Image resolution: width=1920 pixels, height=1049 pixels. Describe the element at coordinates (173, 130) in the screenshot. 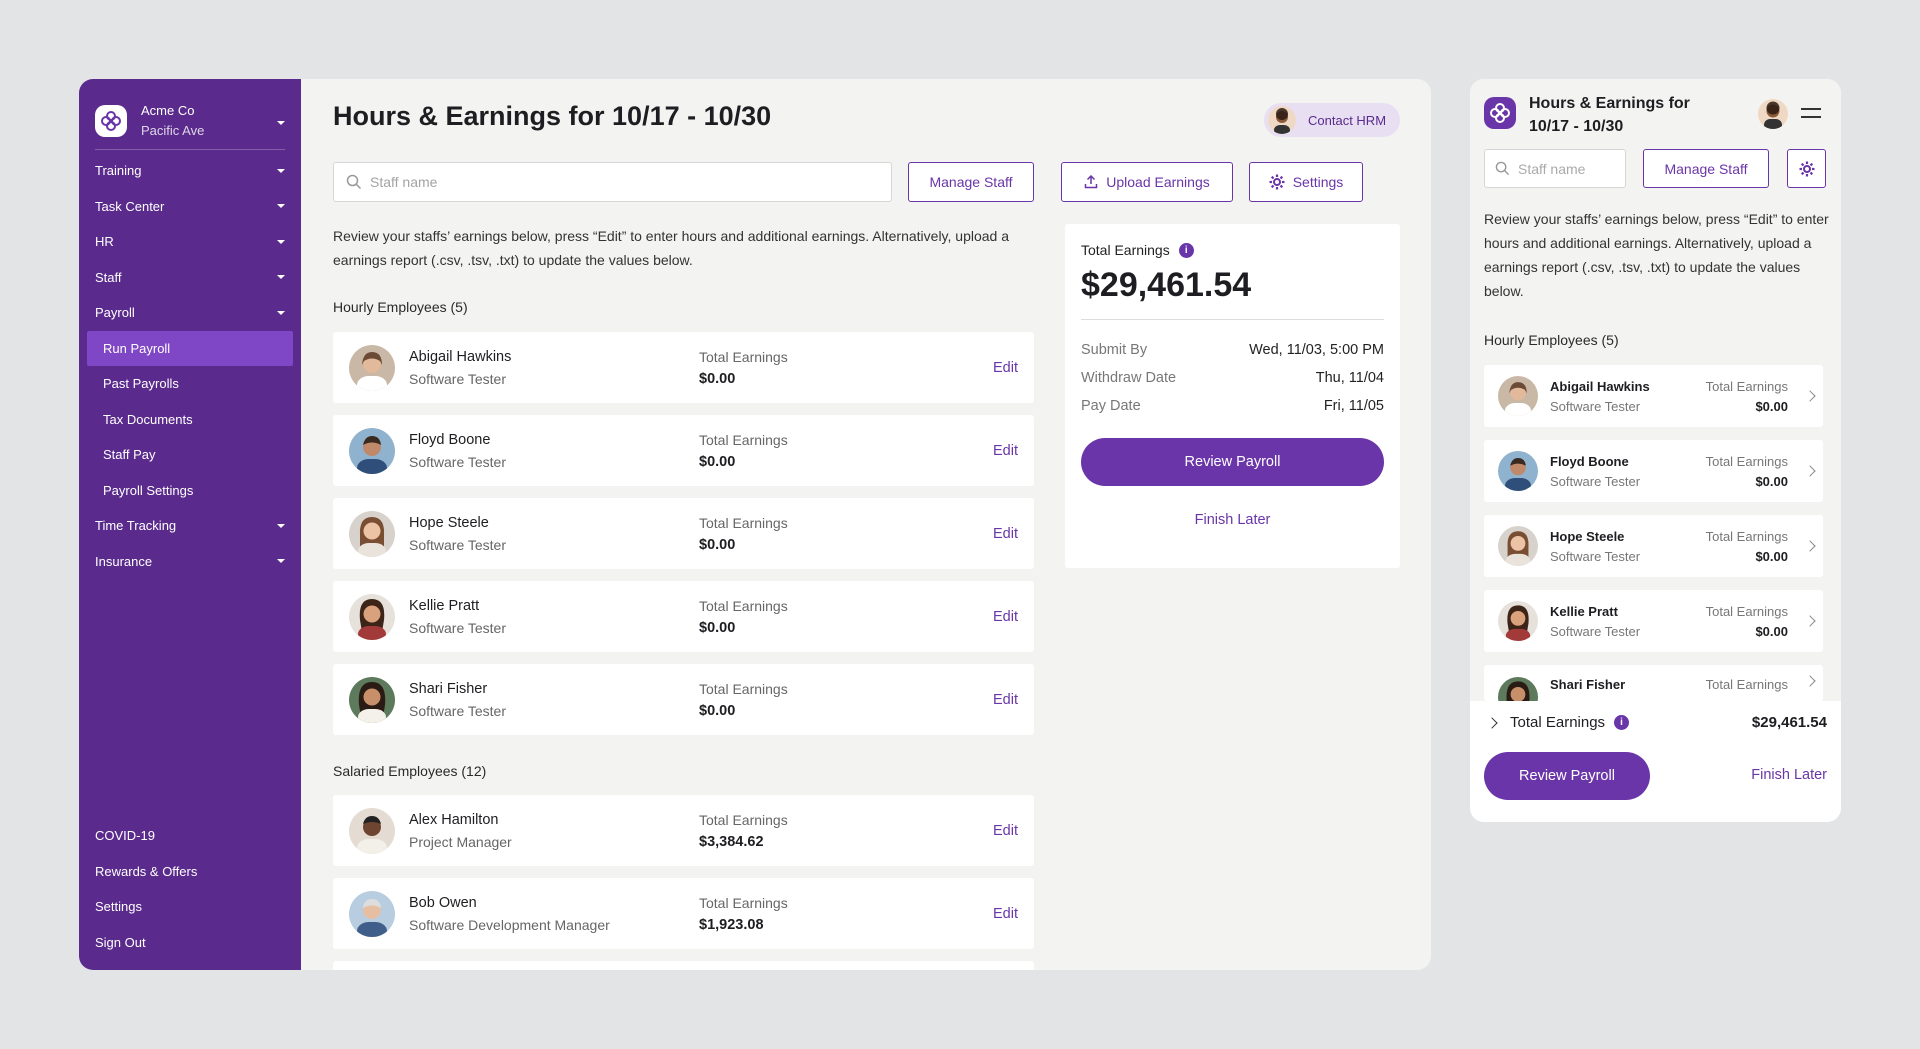

I see `company-location: Pacific Ave` at that location.